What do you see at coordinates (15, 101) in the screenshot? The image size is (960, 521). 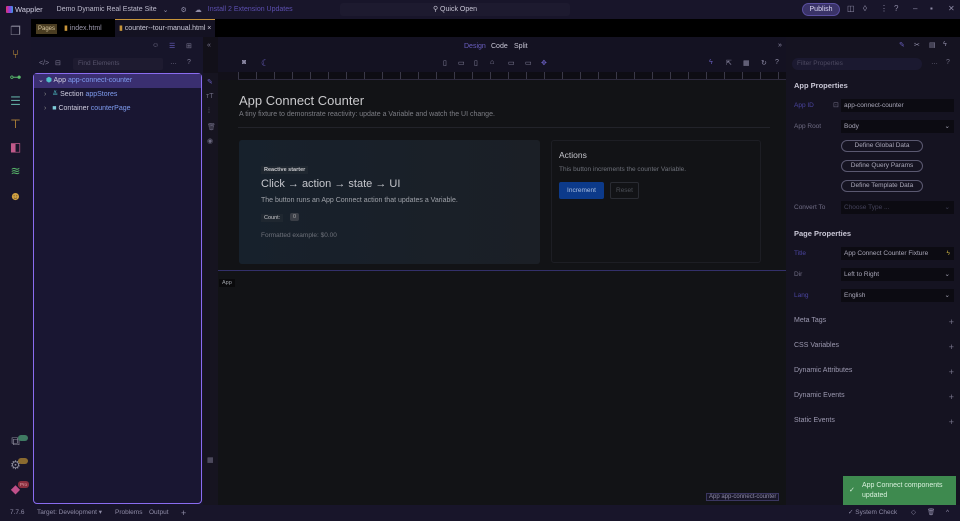 I see `database-icon: ☰` at bounding box center [15, 101].